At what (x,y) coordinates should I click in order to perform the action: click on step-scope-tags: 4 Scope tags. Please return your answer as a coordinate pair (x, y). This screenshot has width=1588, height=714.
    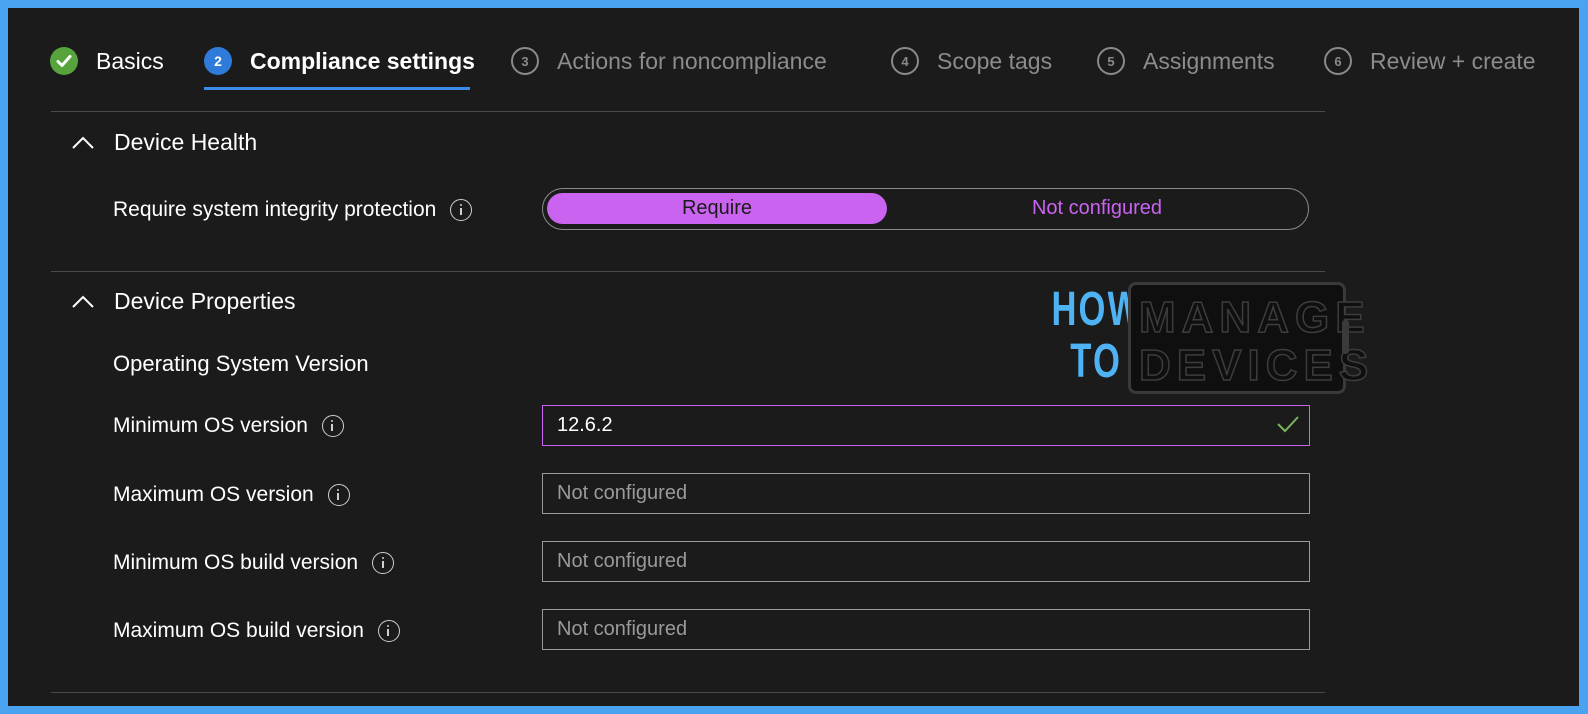
    Looking at the image, I should click on (971, 61).